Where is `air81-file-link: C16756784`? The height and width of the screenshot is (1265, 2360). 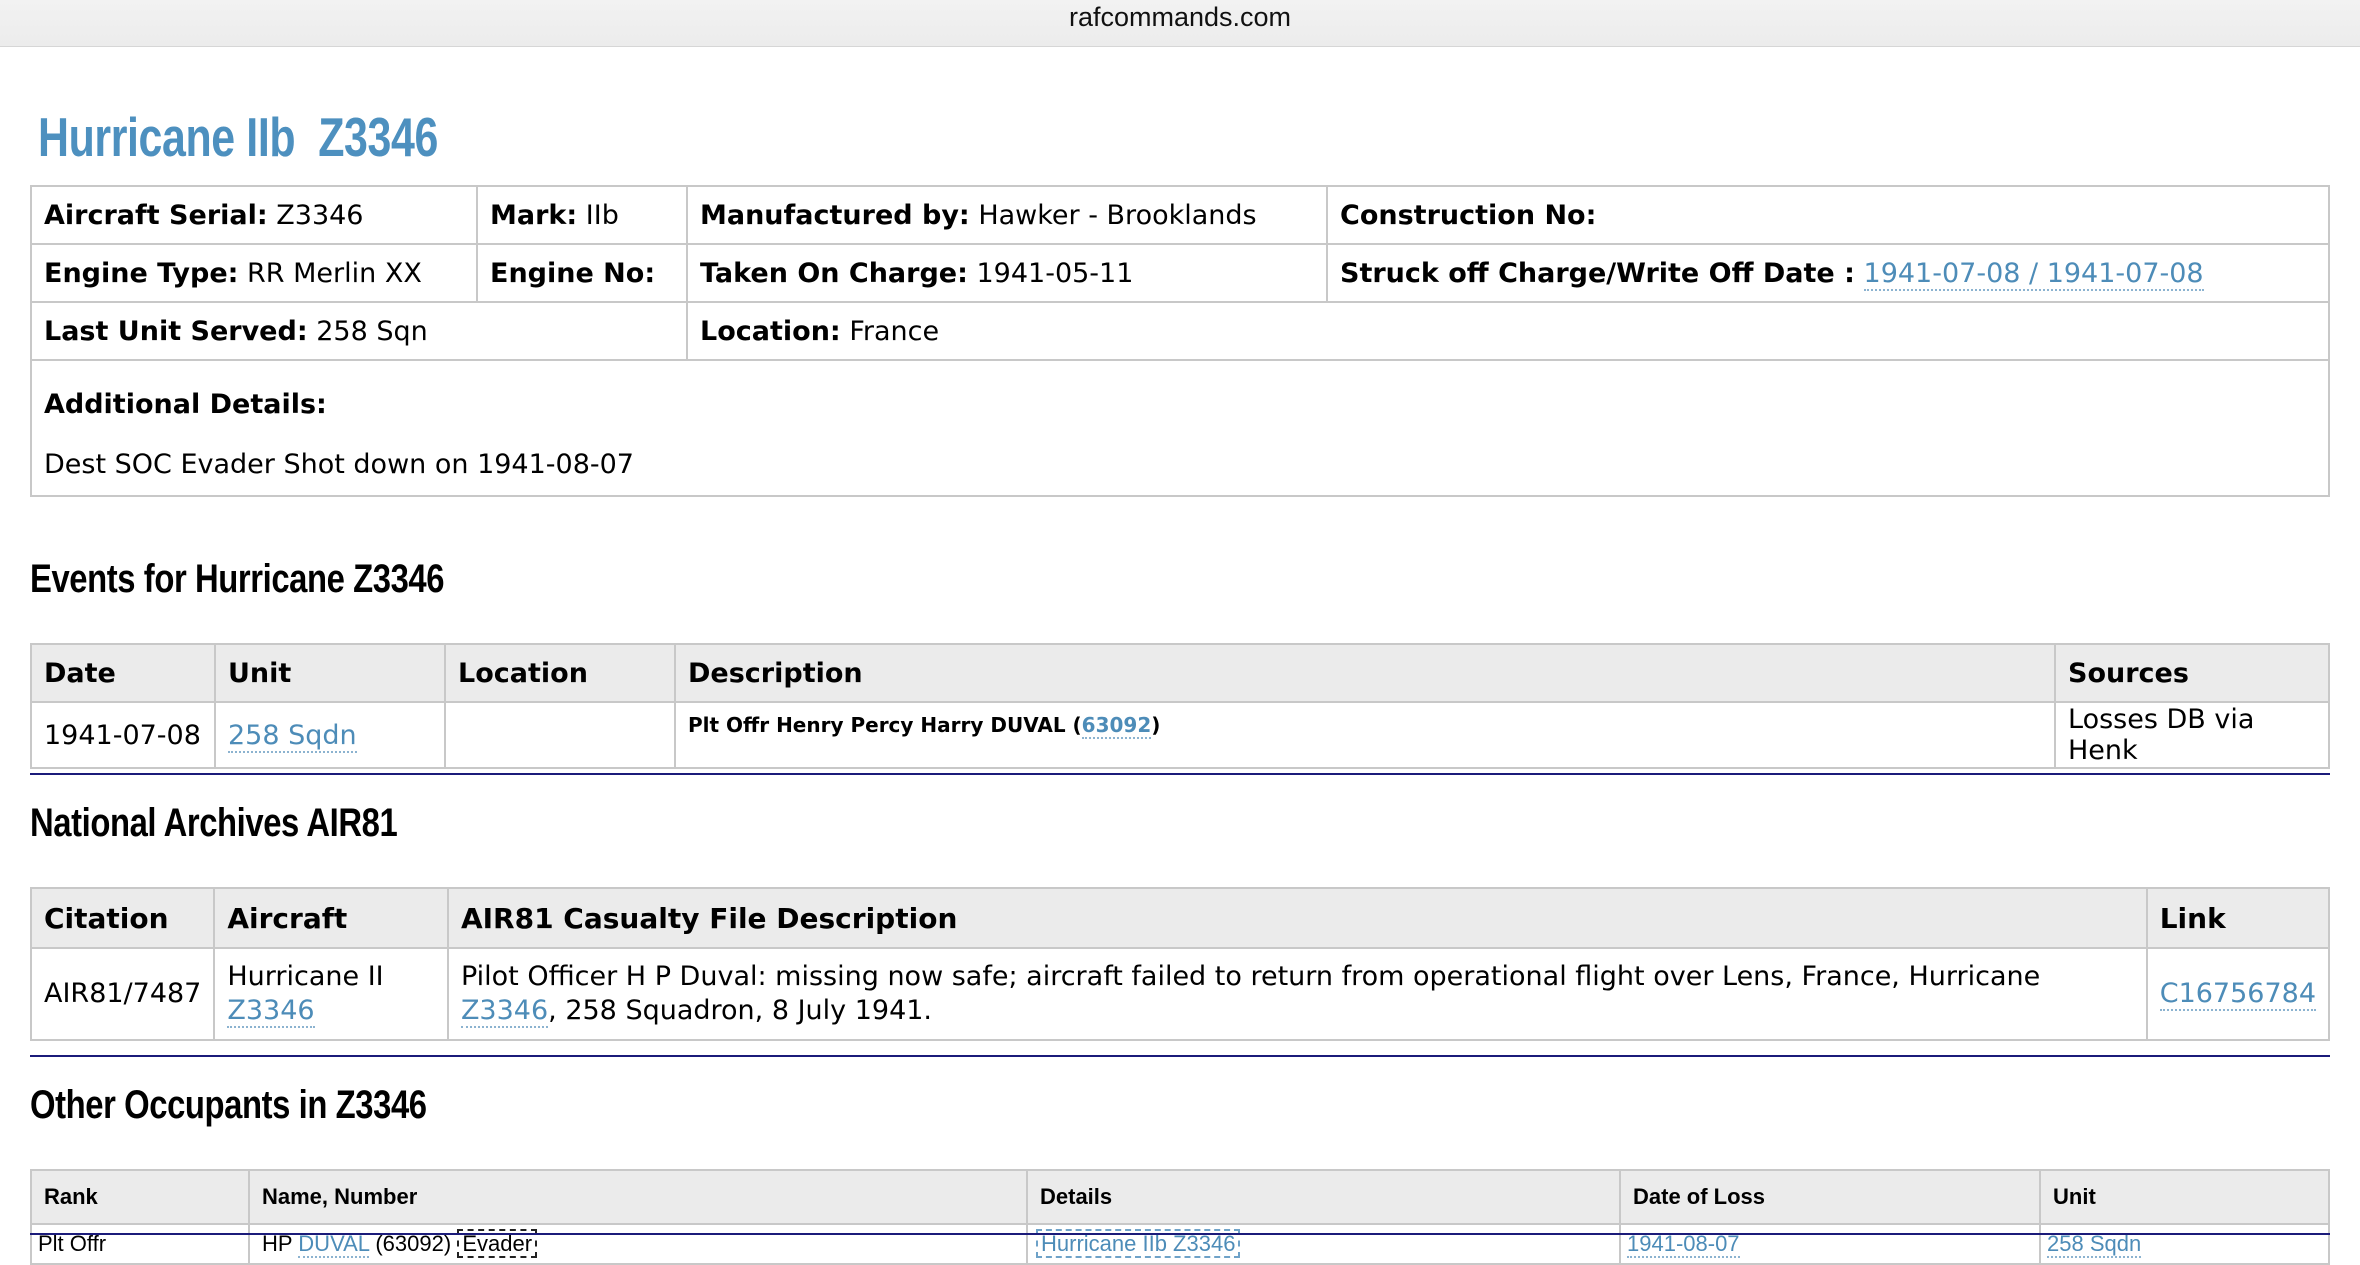 air81-file-link: C16756784 is located at coordinates (2237, 994).